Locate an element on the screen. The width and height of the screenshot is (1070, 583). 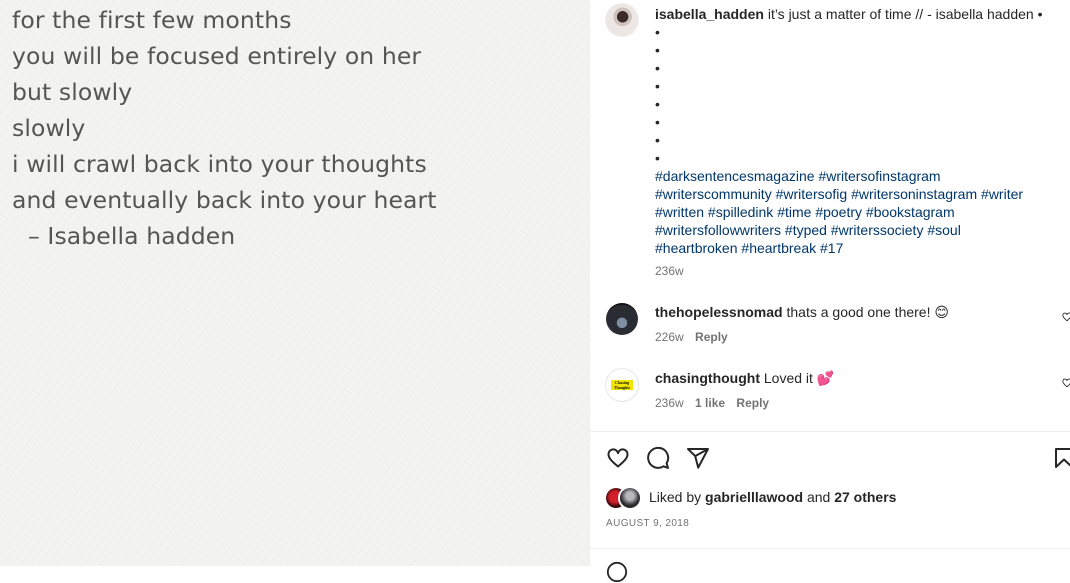
poem-line: you will be focused entirely on her is located at coordinates (217, 56).